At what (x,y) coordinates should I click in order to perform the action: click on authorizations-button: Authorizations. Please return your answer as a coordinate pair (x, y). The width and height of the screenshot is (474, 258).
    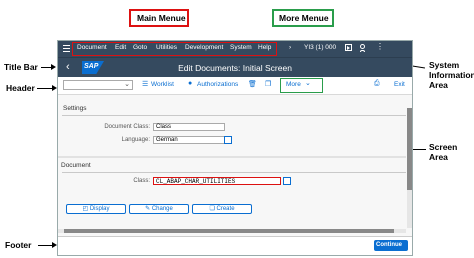
    Looking at the image, I should click on (217, 84).